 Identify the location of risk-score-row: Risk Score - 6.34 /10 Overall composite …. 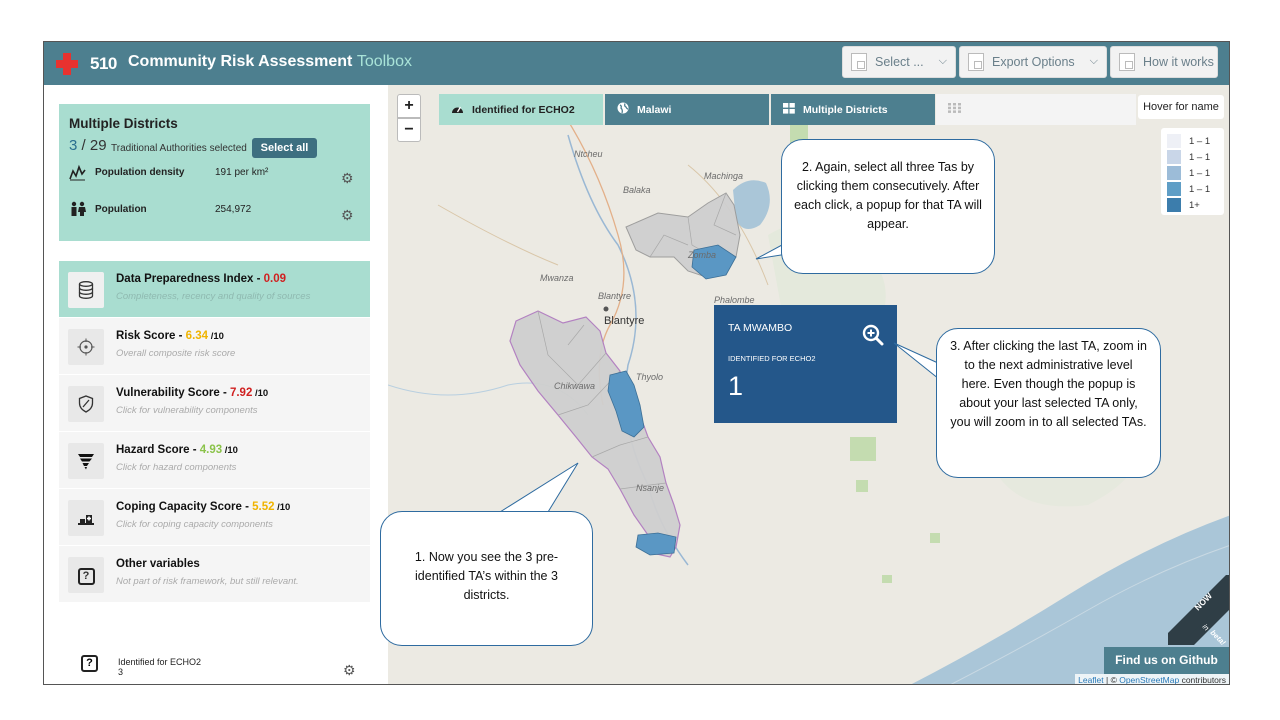
(214, 346).